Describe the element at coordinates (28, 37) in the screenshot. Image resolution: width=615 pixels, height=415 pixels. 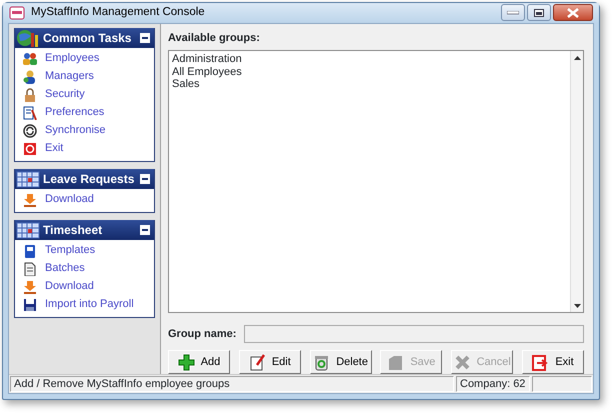
I see `globe-icon` at that location.